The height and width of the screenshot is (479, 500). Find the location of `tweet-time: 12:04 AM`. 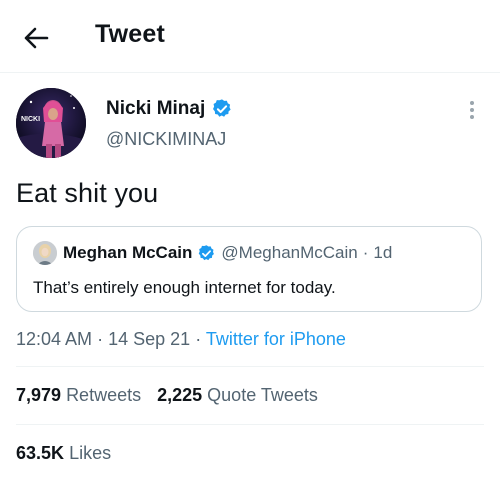

tweet-time: 12:04 AM is located at coordinates (54, 339).